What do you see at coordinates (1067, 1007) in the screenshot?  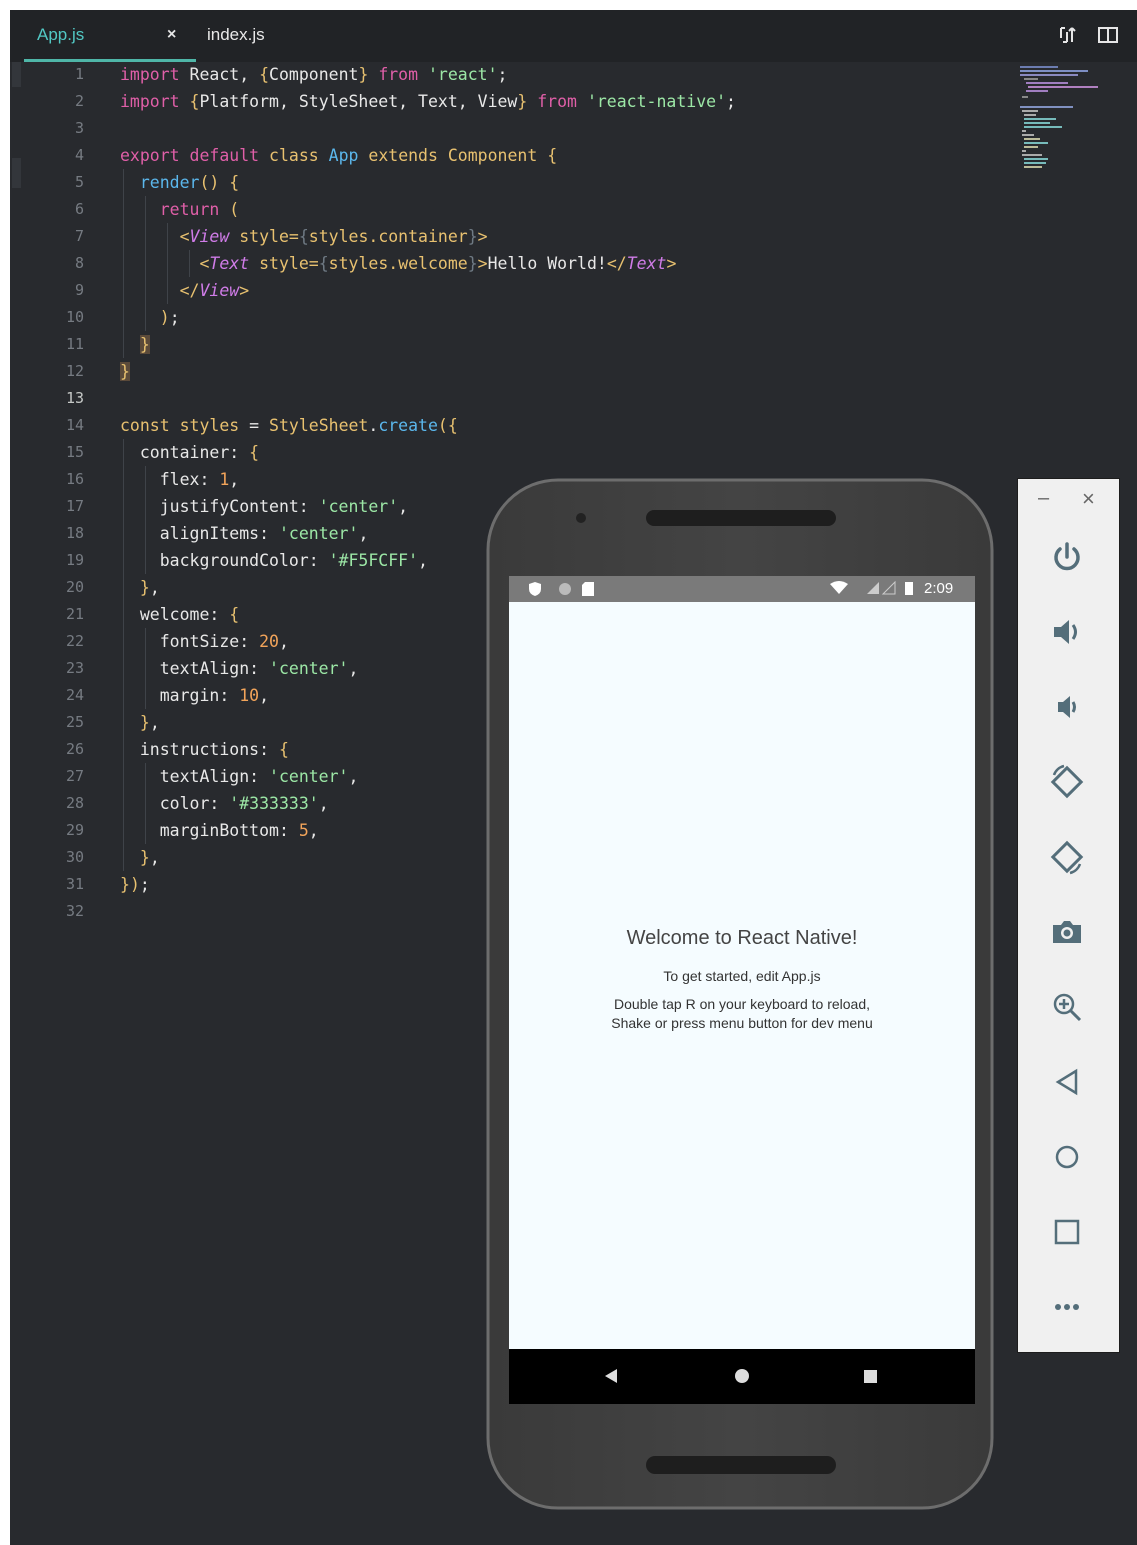 I see `zoom-icon` at bounding box center [1067, 1007].